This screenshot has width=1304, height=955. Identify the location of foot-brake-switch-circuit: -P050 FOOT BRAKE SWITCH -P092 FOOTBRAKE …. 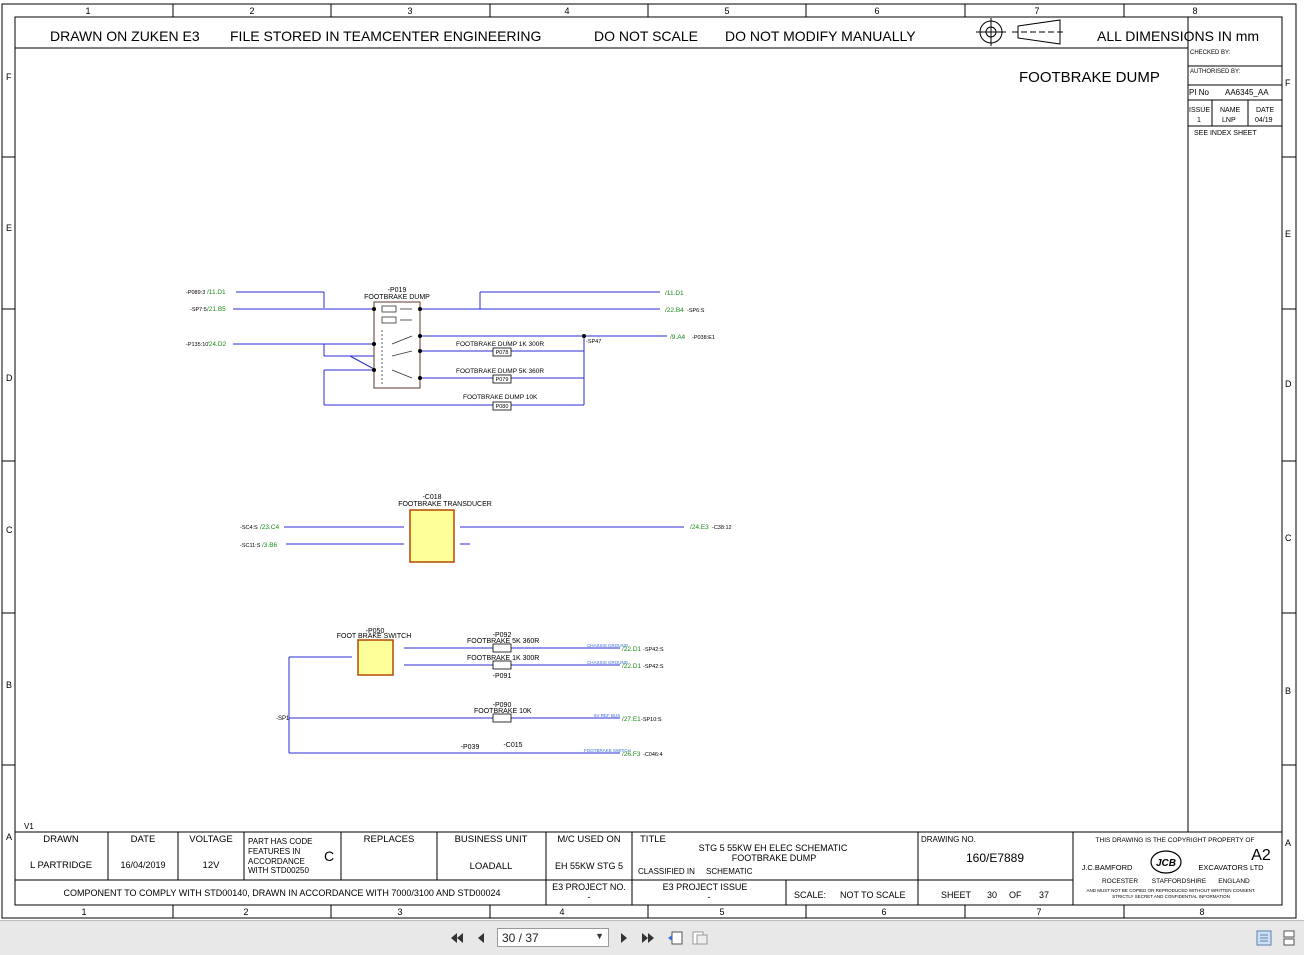
(470, 693).